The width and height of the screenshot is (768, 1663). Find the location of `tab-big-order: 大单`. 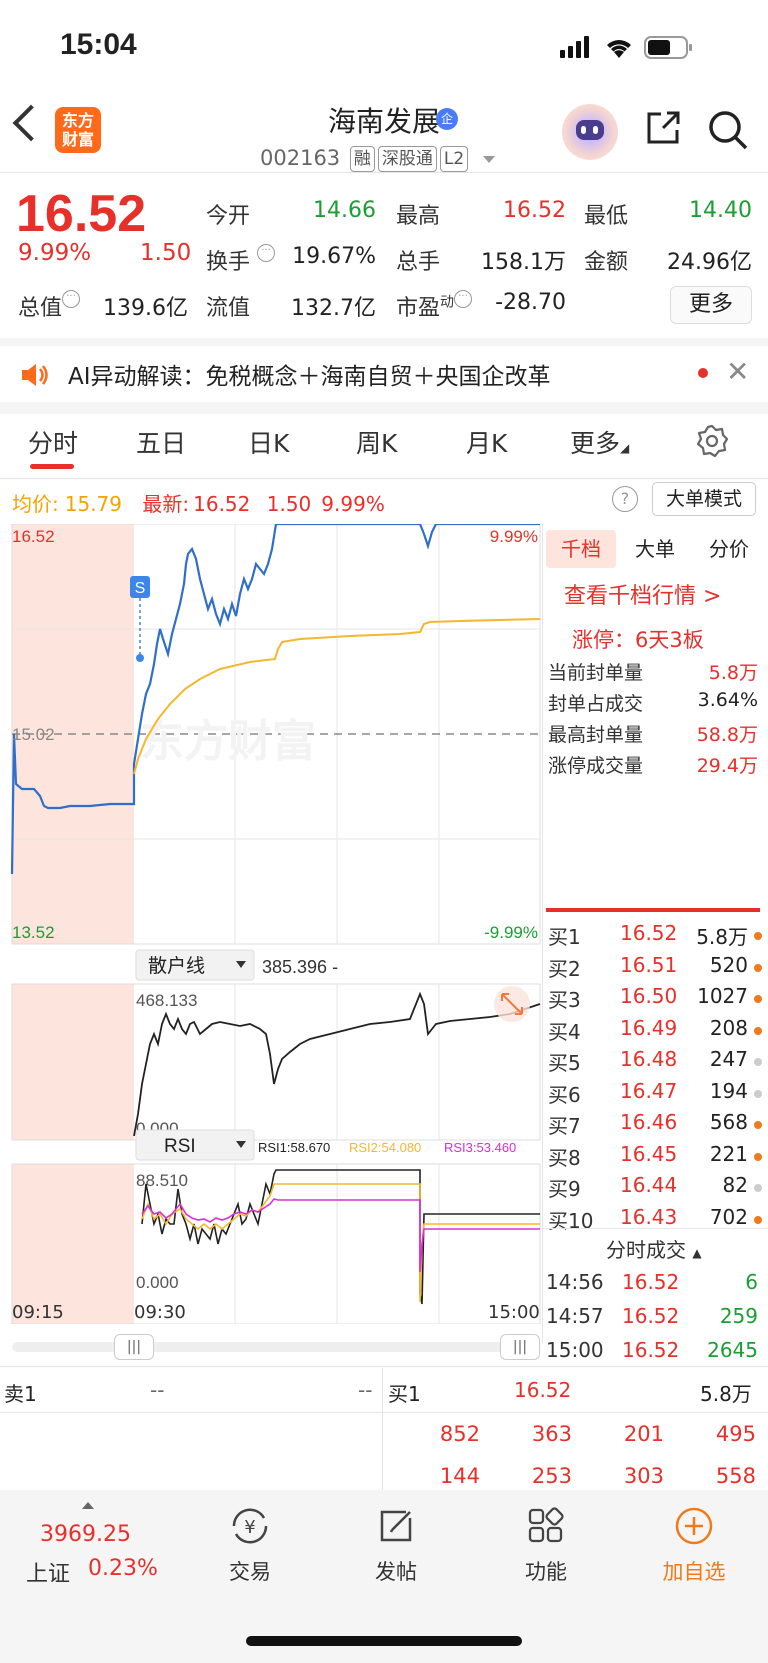

tab-big-order: 大单 is located at coordinates (655, 549).